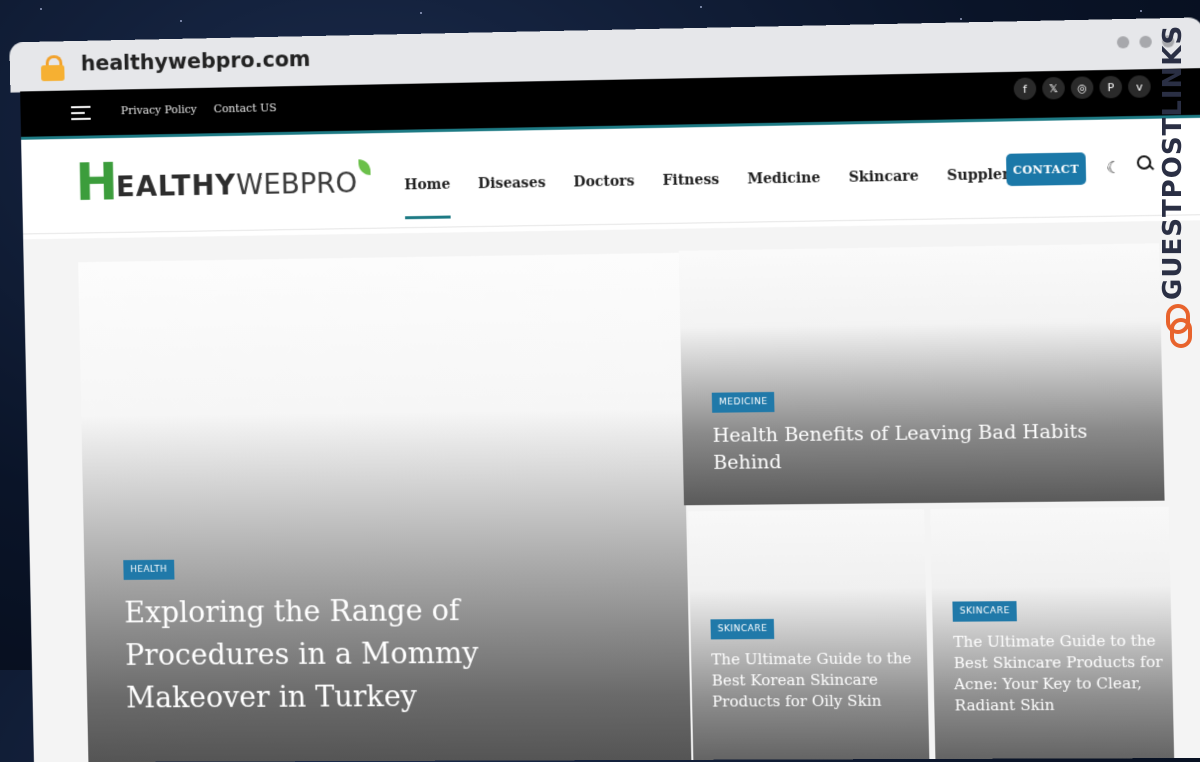  I want to click on nav-home: Home, so click(427, 185).